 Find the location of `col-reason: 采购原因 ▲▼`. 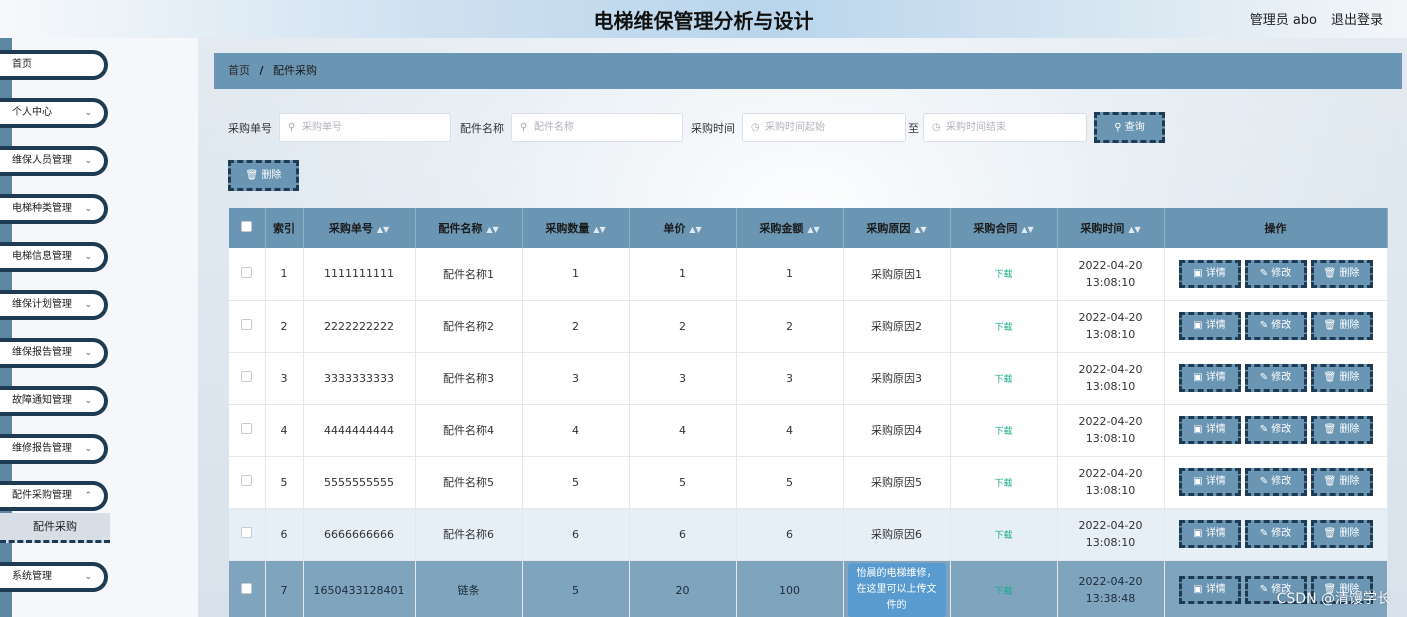

col-reason: 采购原因 ▲▼ is located at coordinates (897, 228).